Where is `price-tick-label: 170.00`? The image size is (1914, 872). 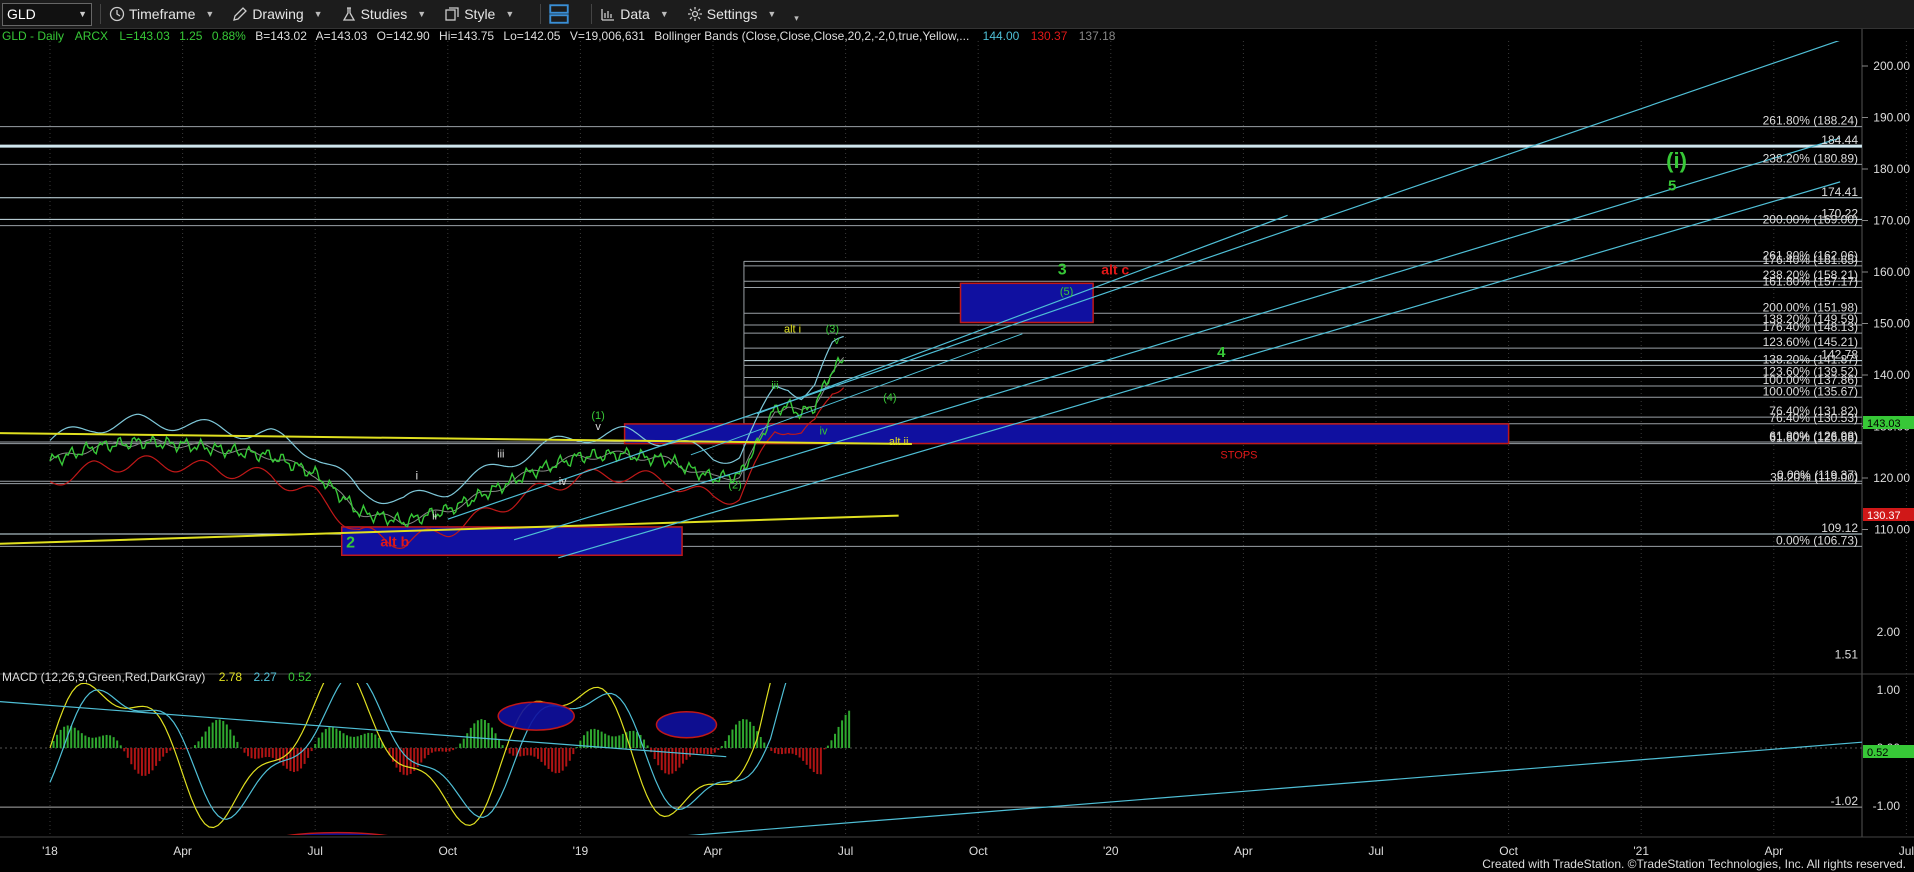
price-tick-label: 170.00 is located at coordinates (1891, 221).